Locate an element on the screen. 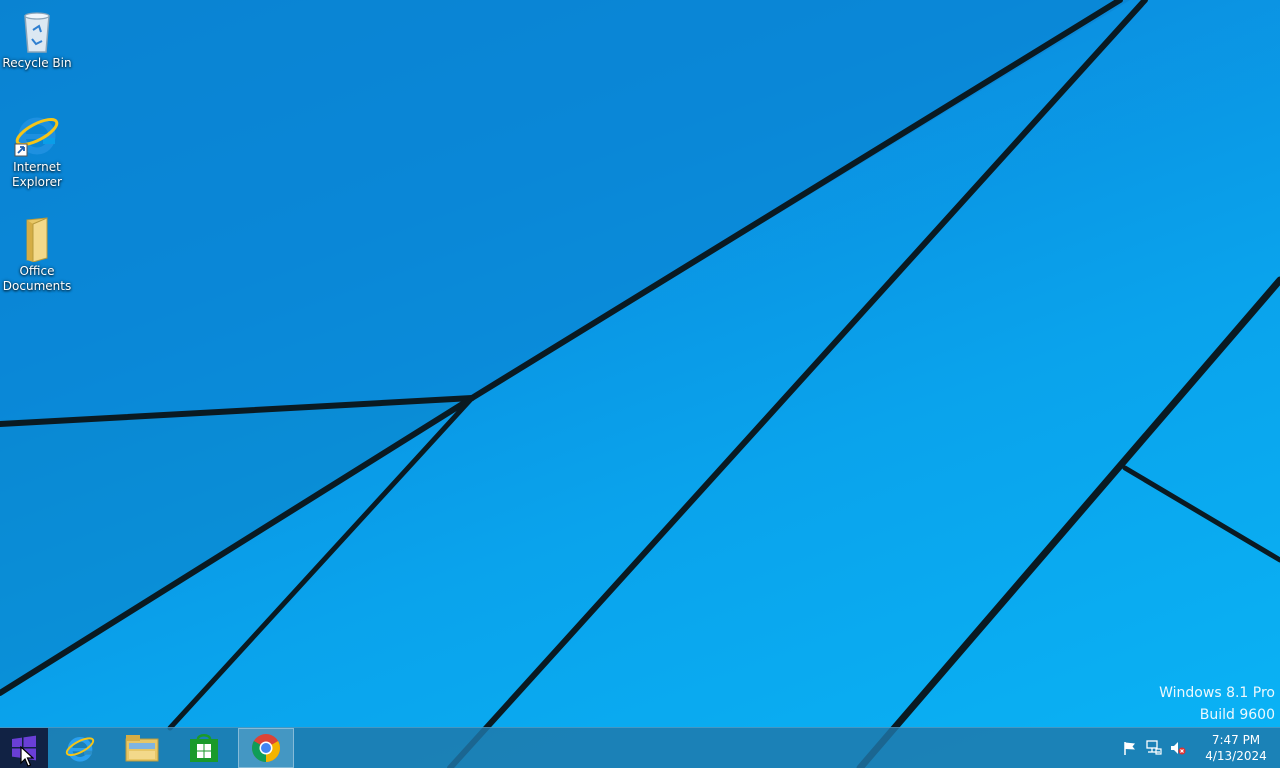  taskbar-store is located at coordinates (204, 748).